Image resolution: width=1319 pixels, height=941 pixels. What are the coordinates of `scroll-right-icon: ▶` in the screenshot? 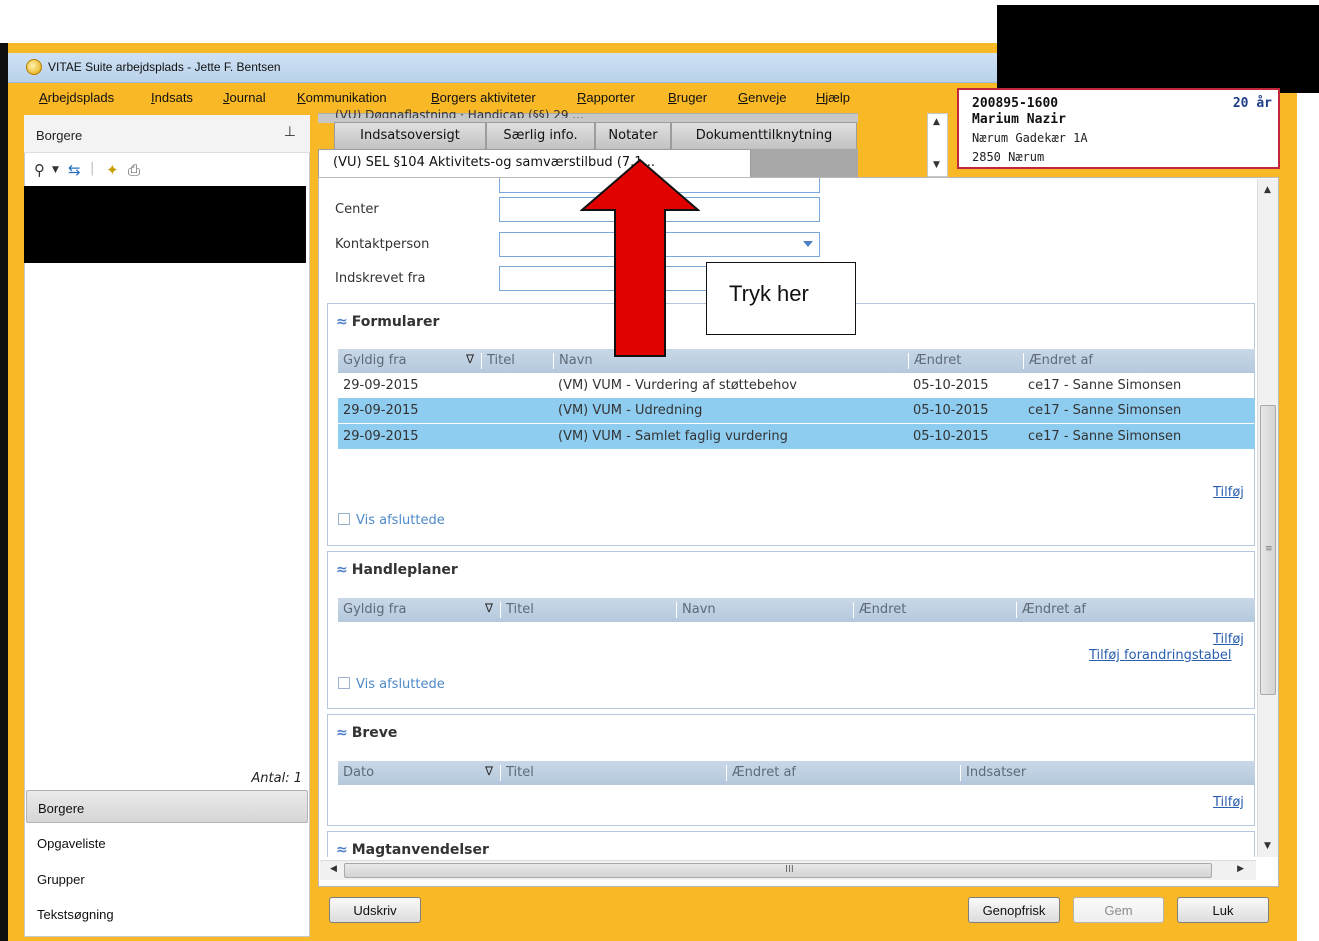 It's located at (1240, 869).